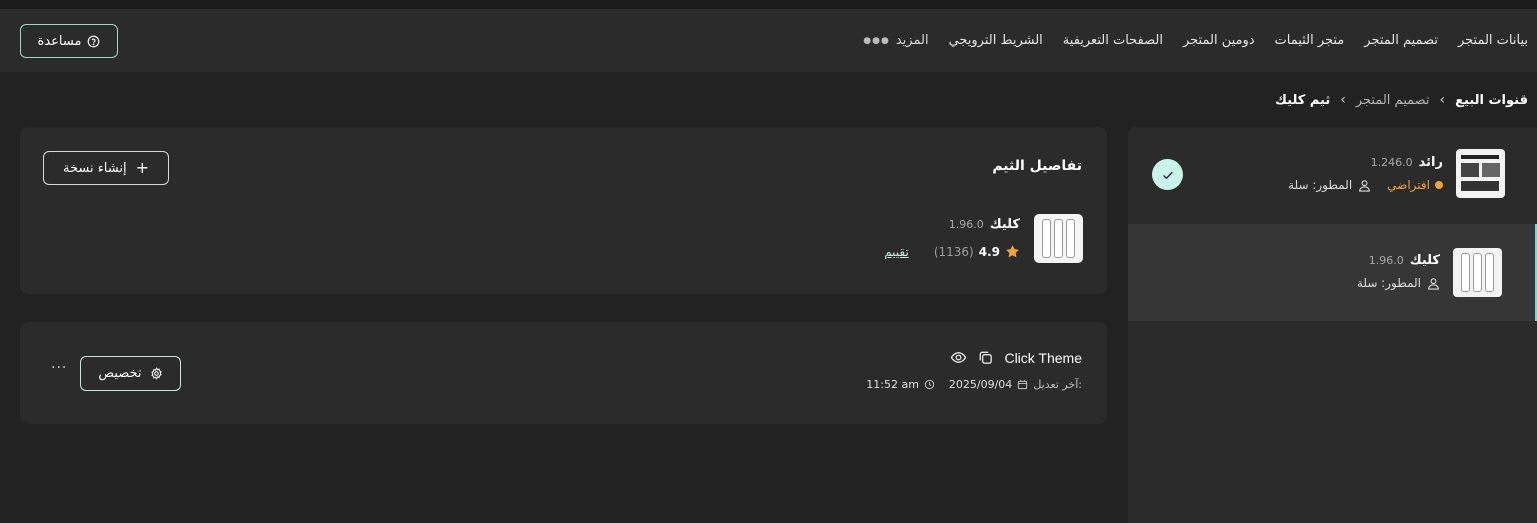 Image resolution: width=1537 pixels, height=523 pixels. I want to click on default-badge: افتراضي, so click(1415, 185).